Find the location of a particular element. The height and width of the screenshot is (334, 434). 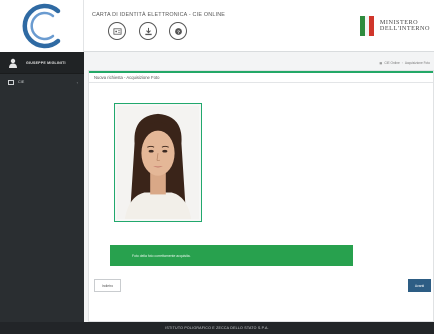

help-icon: ? is located at coordinates (178, 31).